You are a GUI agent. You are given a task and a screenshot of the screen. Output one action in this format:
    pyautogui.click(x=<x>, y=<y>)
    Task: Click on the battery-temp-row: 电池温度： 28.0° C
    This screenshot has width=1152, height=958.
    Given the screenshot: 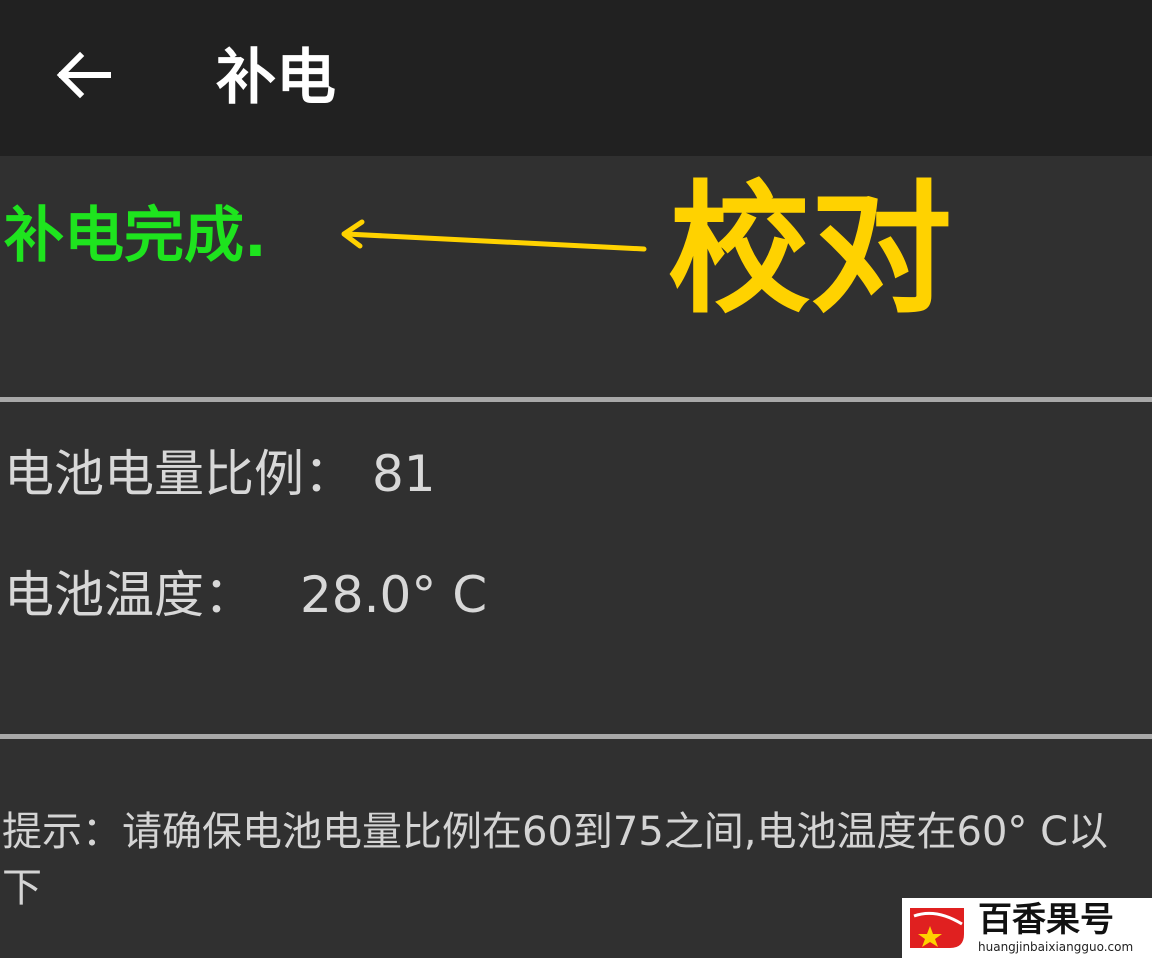 What is the action you would take?
    pyautogui.click(x=245, y=595)
    